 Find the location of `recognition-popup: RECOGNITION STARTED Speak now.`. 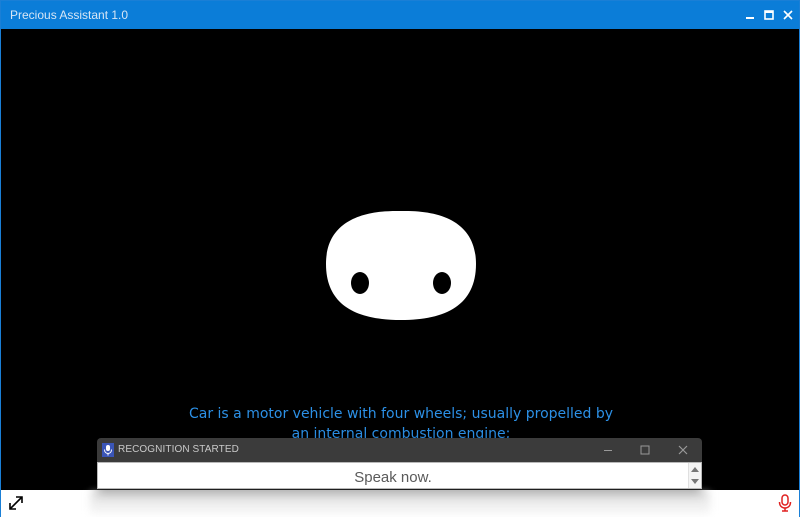

recognition-popup: RECOGNITION STARTED Speak now. is located at coordinates (399, 463).